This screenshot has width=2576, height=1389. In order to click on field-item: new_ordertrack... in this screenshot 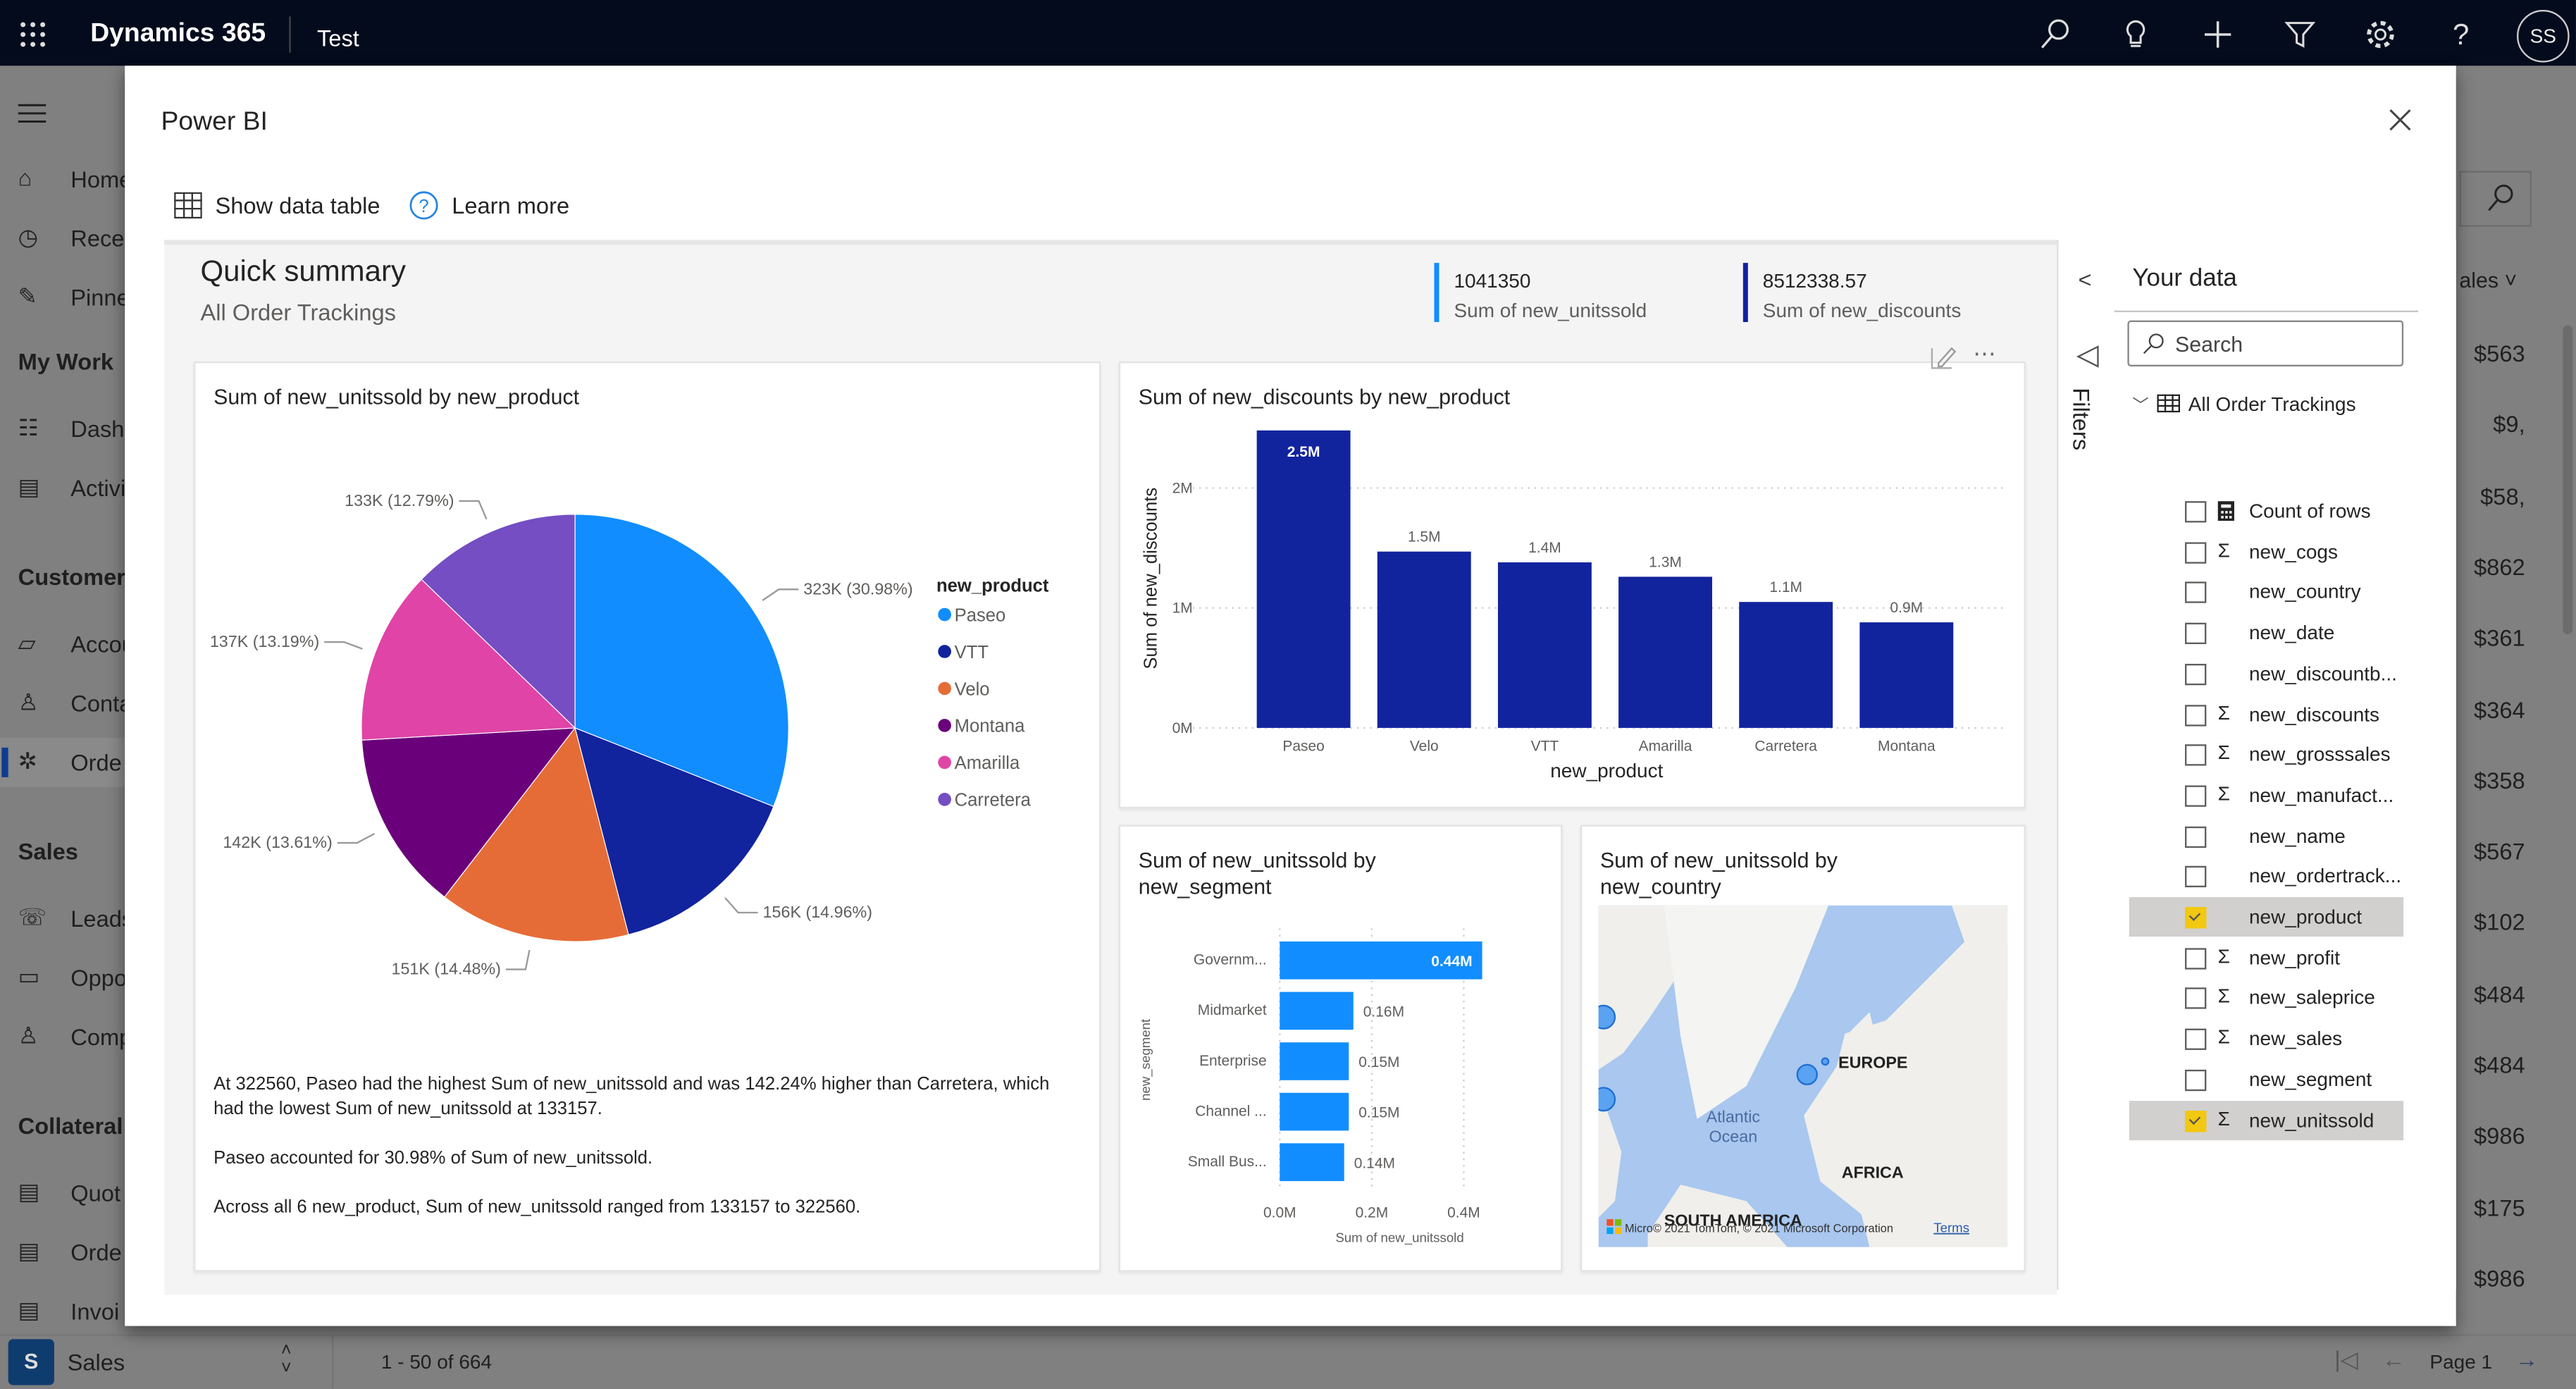, I will do `click(2266, 876)`.